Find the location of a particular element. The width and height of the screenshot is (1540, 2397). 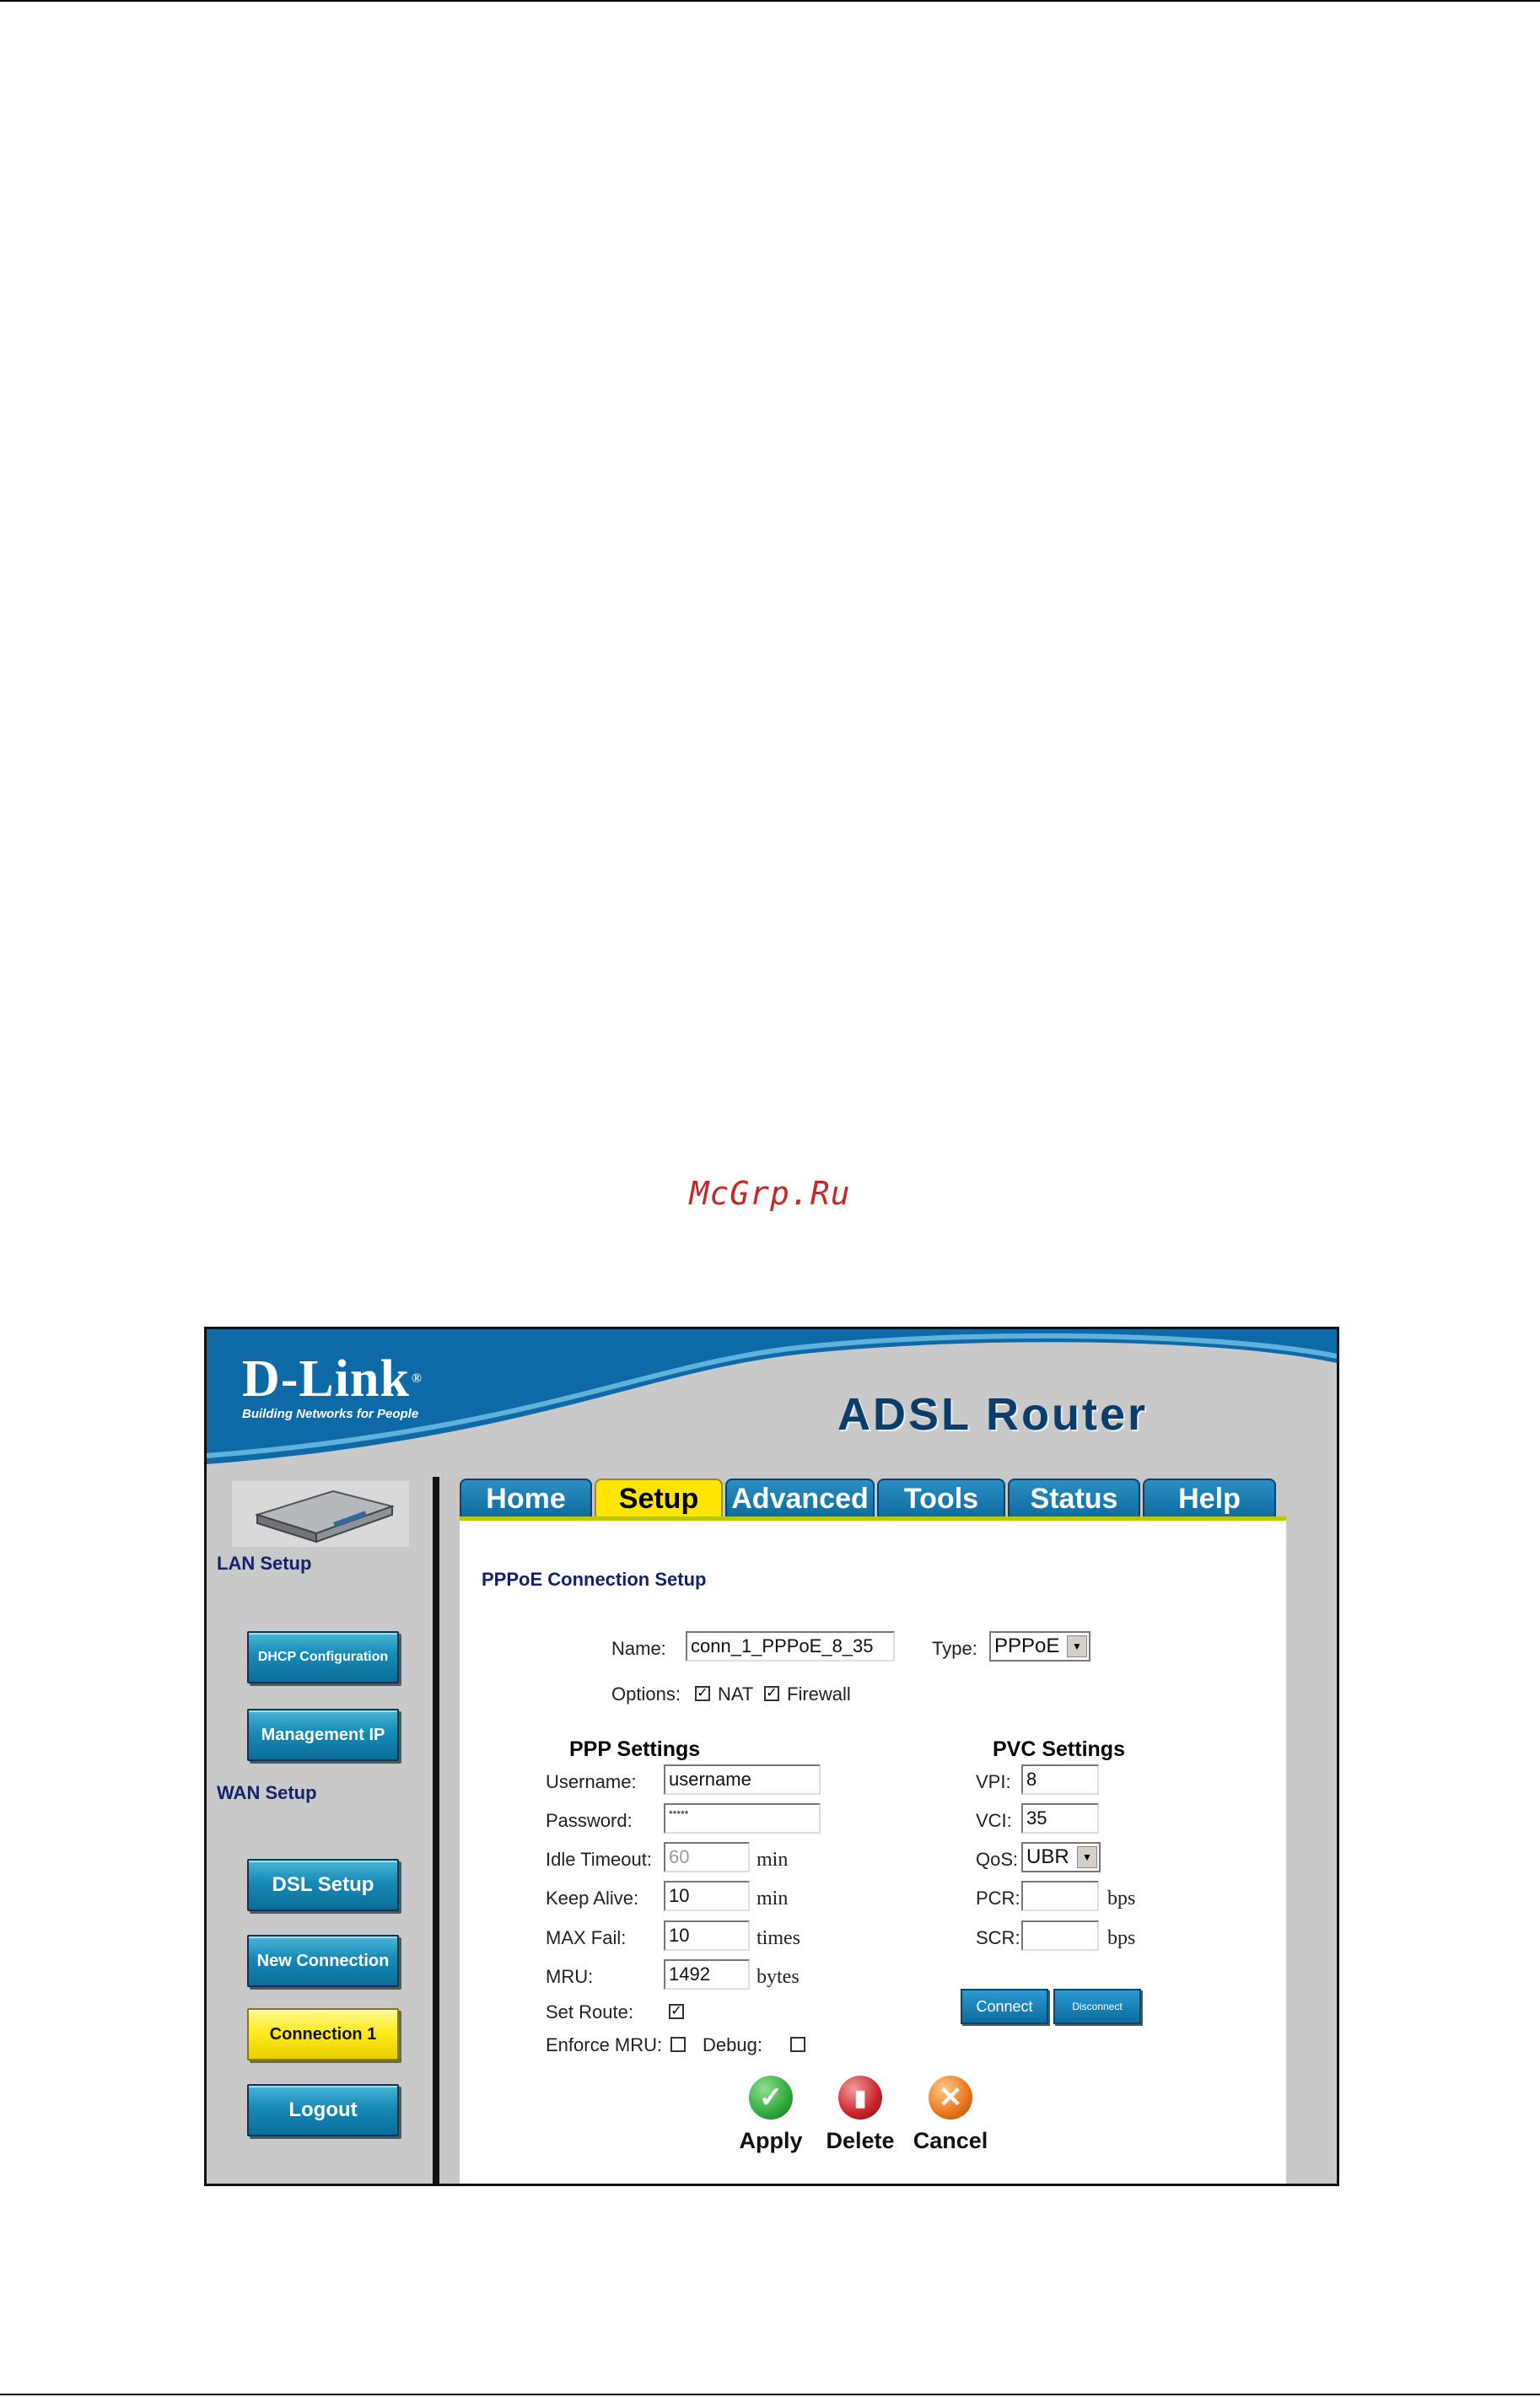

username-label: Username: is located at coordinates (591, 1781).